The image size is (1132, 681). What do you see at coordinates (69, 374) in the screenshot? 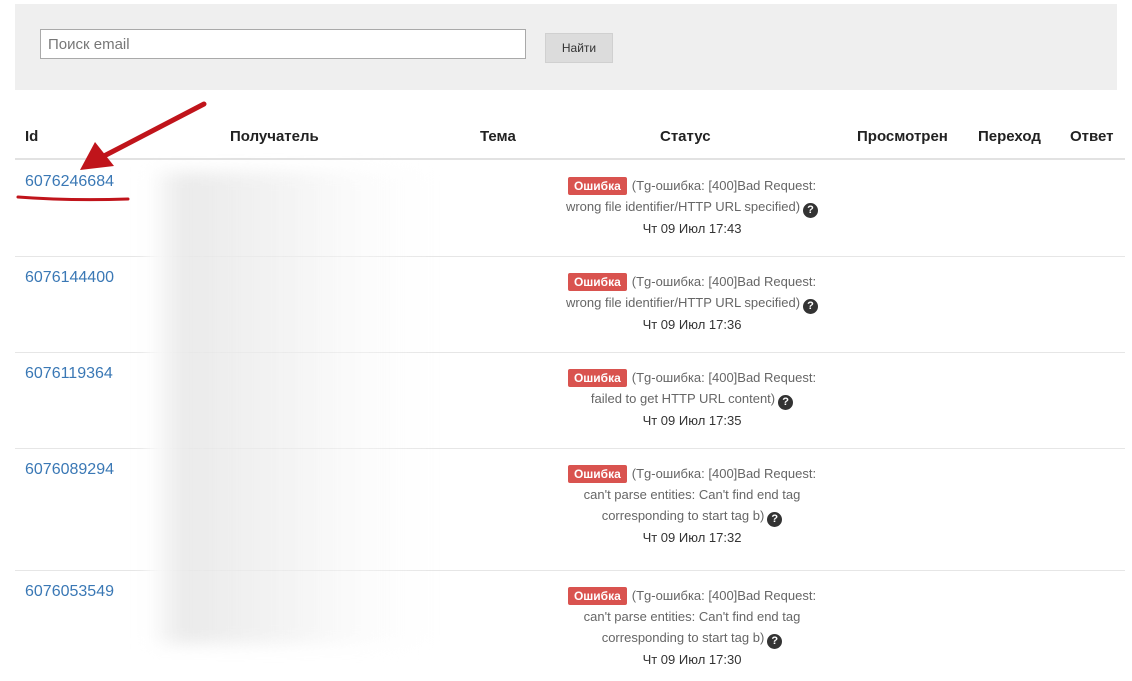
I see `row-id-link: 6076119364` at bounding box center [69, 374].